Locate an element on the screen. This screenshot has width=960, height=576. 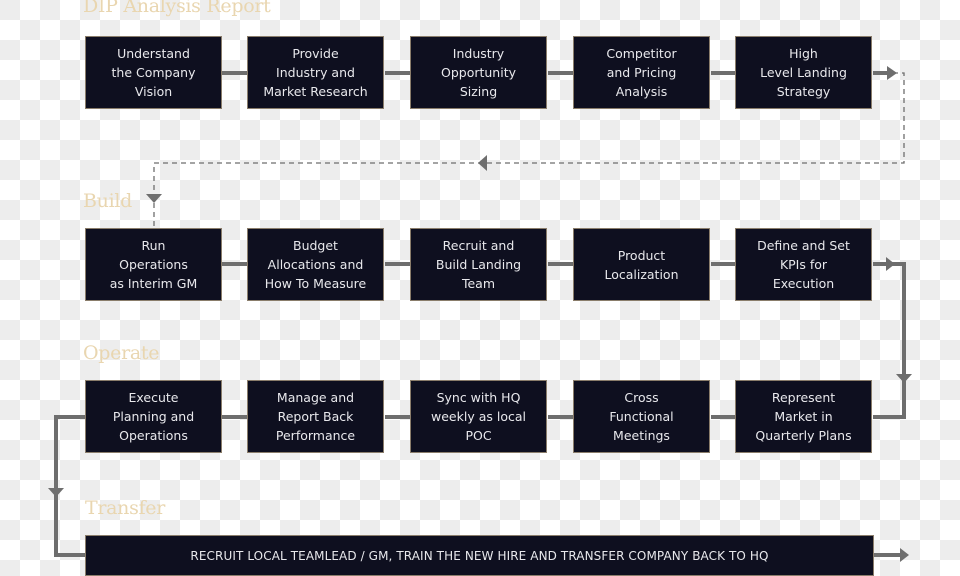
step-recruit-team: Recruit and Build Landing Team is located at coordinates (478, 264).